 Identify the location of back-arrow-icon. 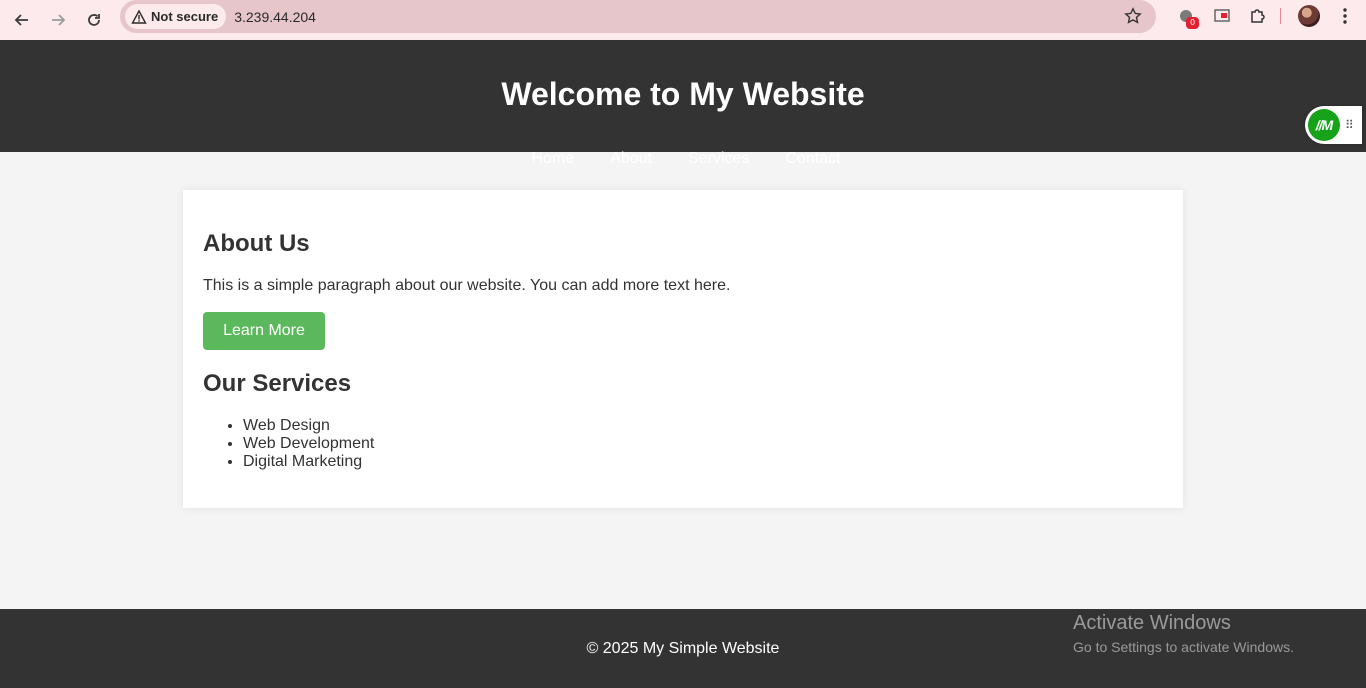
(21, 20).